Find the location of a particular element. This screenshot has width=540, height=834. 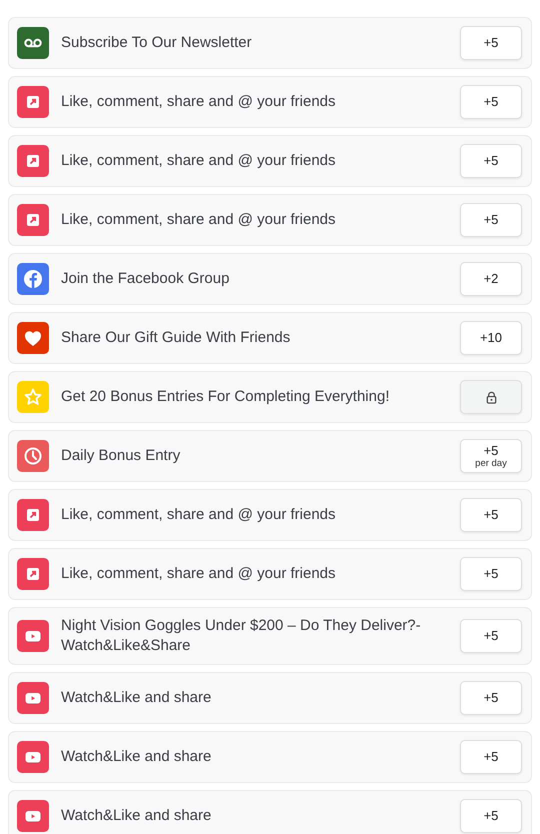

locked-button is located at coordinates (491, 397).